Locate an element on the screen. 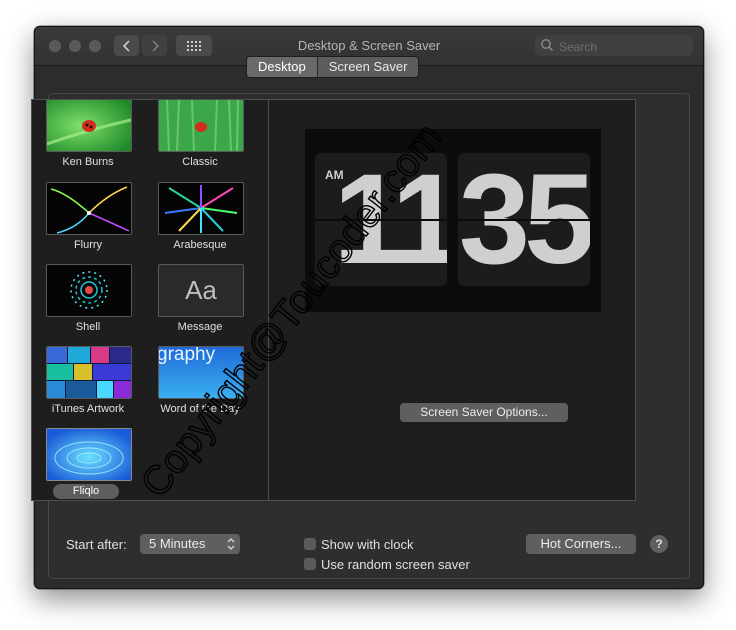 The width and height of the screenshot is (736, 630). itunes-artwork-thumbnail is located at coordinates (89, 372).